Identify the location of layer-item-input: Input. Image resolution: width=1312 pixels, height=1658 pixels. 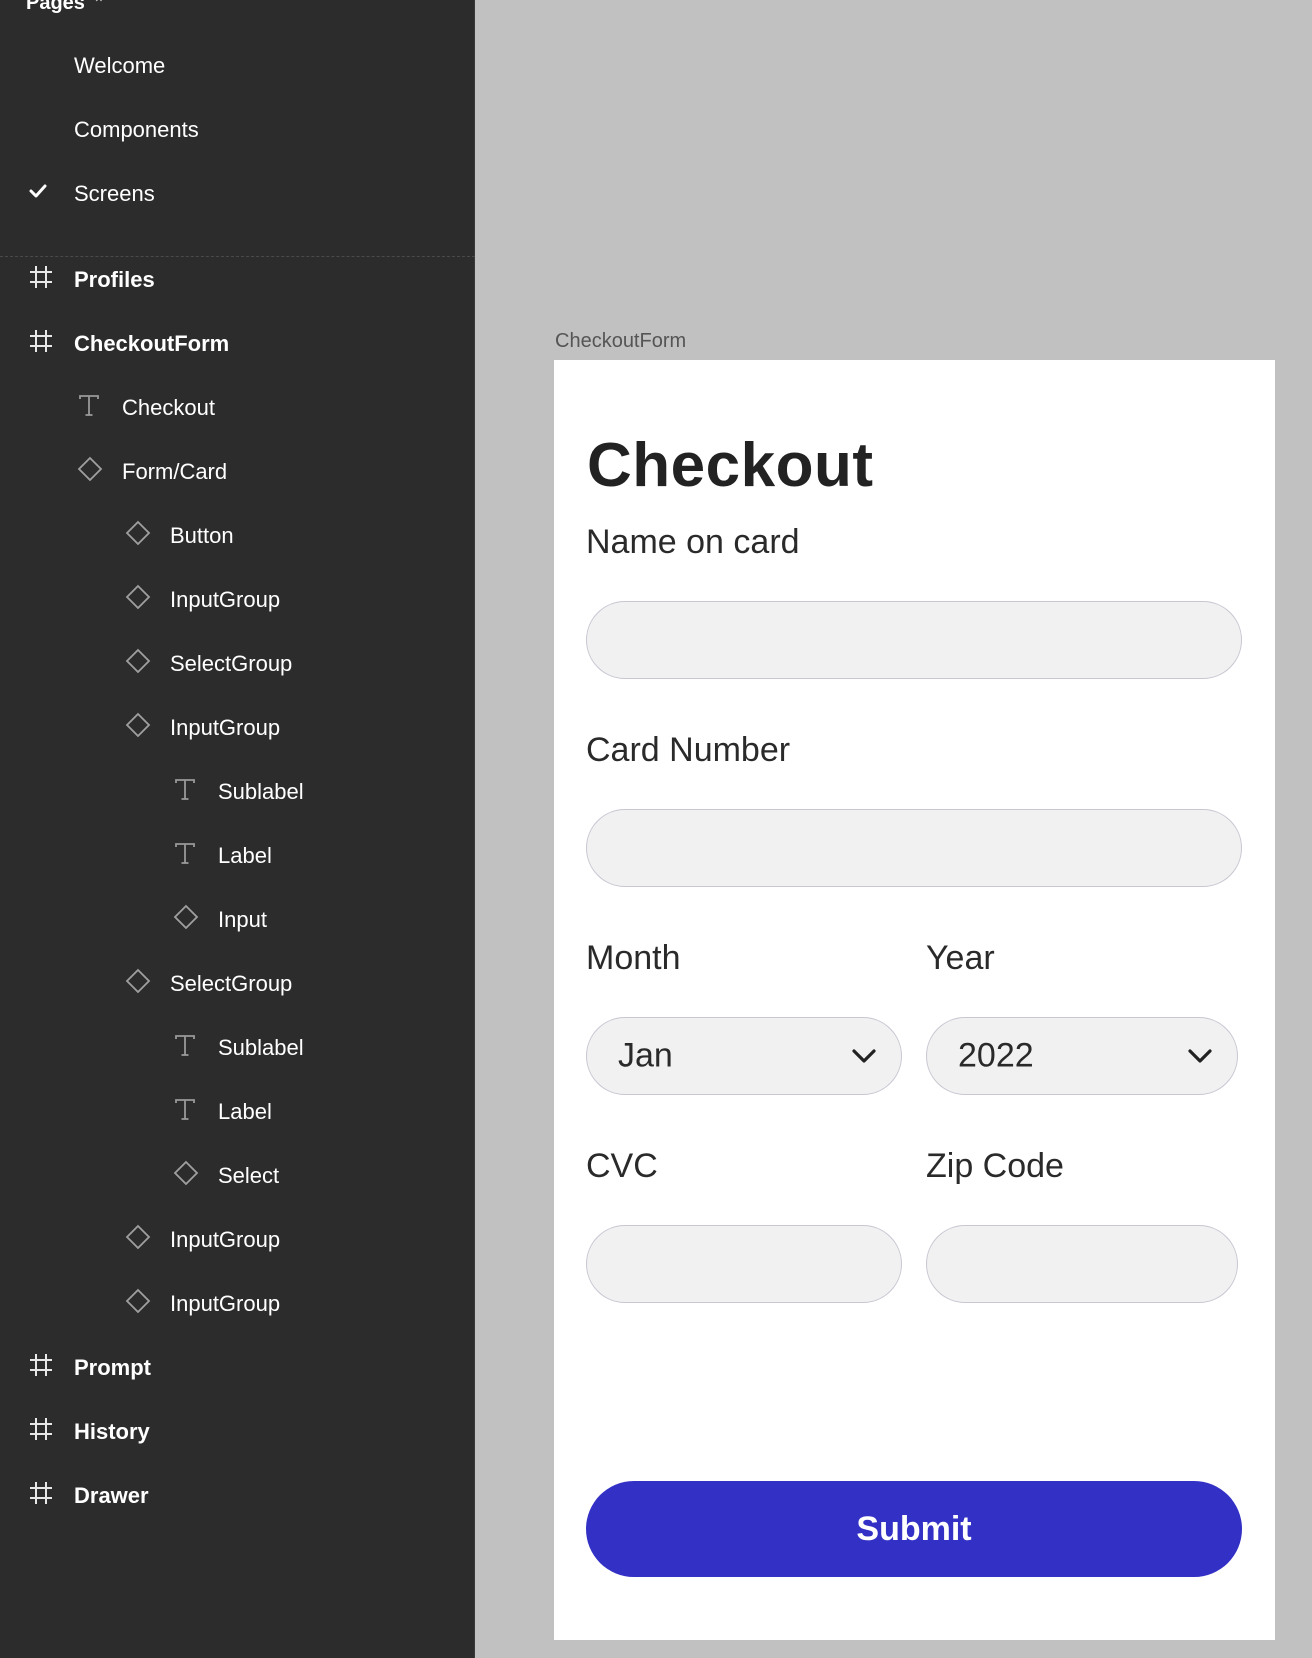
(237, 920).